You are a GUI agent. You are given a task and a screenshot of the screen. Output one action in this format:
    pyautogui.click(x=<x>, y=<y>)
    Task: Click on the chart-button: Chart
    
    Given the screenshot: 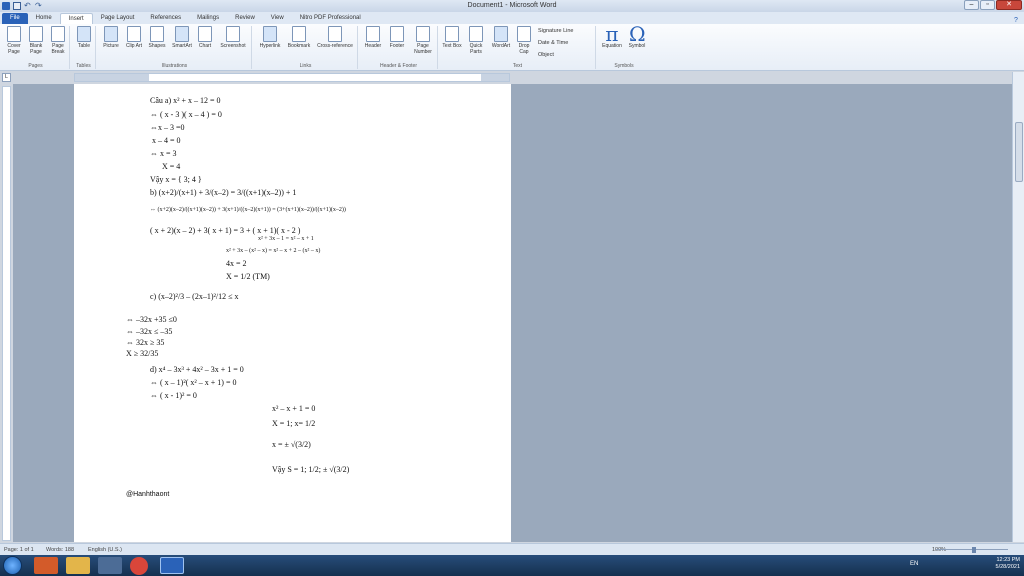 What is the action you would take?
    pyautogui.click(x=205, y=37)
    